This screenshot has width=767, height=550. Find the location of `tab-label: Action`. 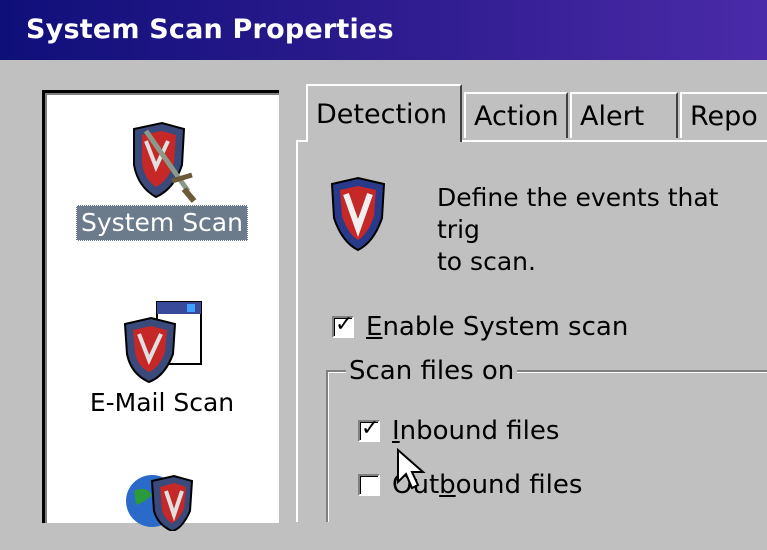

tab-label: Action is located at coordinates (516, 116).